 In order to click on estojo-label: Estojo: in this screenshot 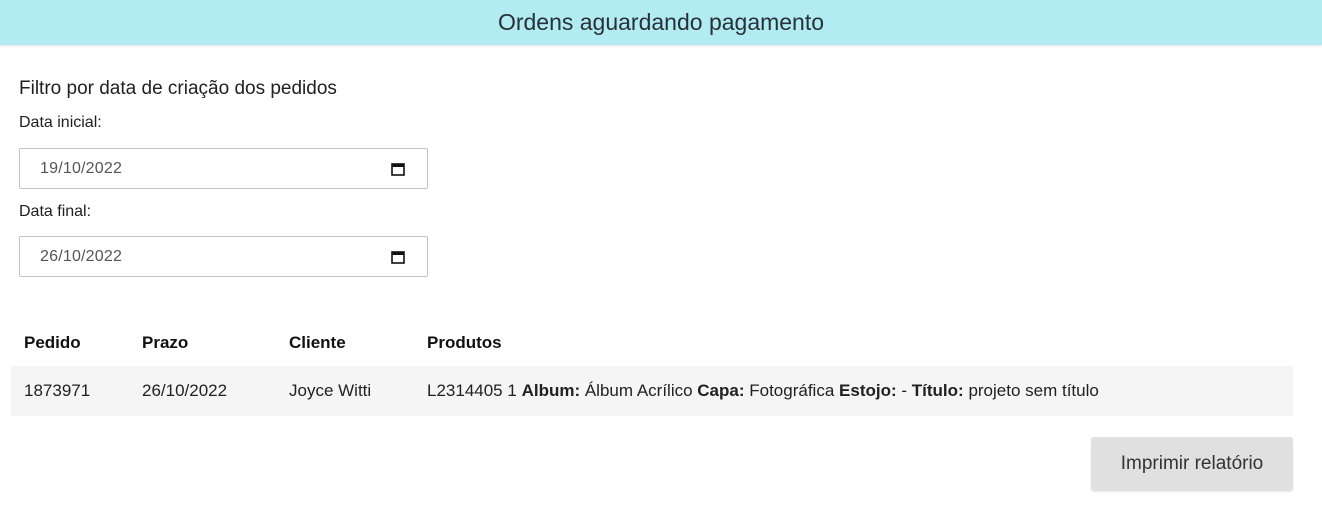, I will do `click(868, 390)`.